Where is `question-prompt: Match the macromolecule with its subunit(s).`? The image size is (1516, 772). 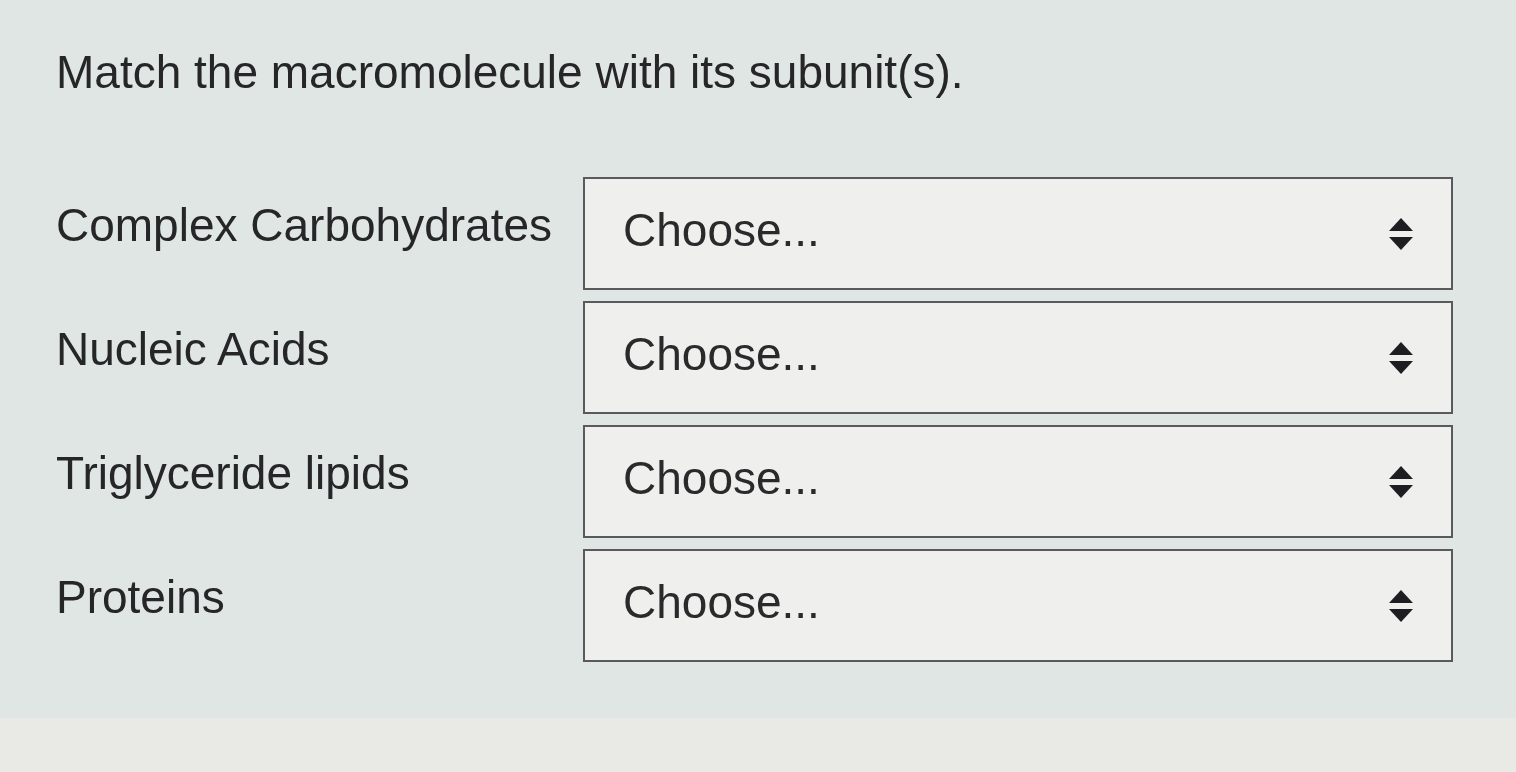 question-prompt: Match the macromolecule with its subunit(s). is located at coordinates (510, 72).